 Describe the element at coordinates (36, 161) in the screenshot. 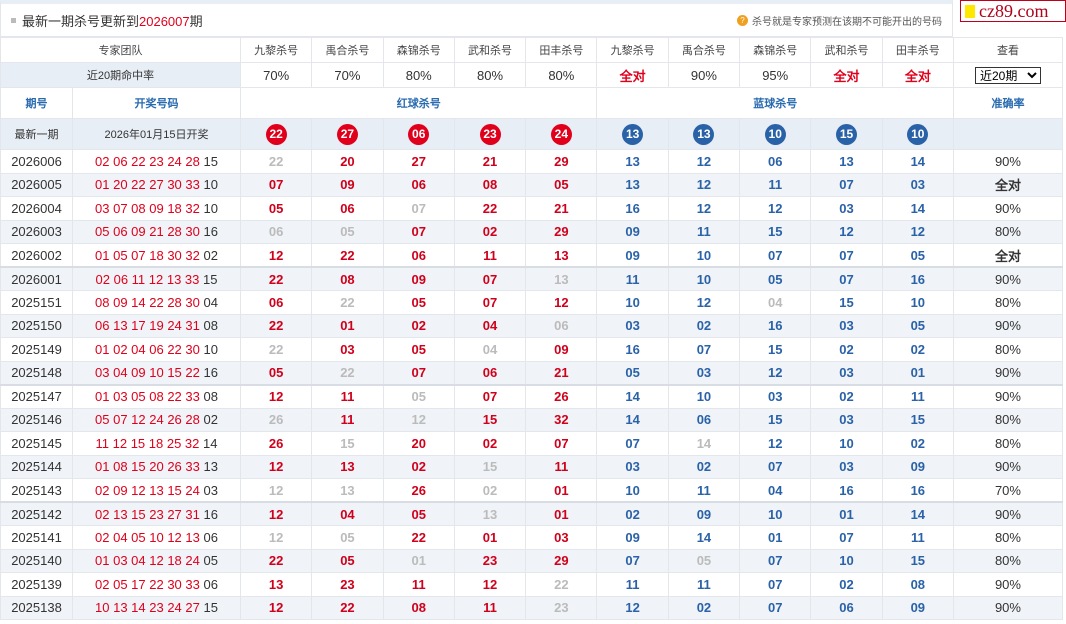

I see `period-cell: 2026006` at that location.